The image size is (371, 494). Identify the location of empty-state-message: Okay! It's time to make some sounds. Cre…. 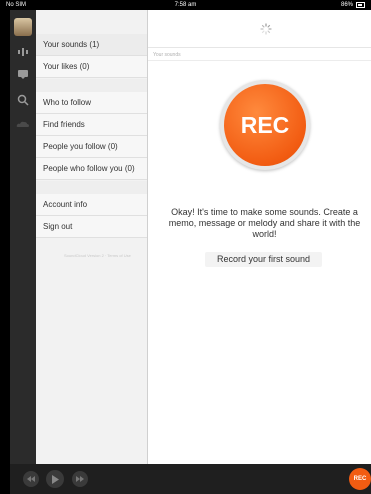
(264, 223).